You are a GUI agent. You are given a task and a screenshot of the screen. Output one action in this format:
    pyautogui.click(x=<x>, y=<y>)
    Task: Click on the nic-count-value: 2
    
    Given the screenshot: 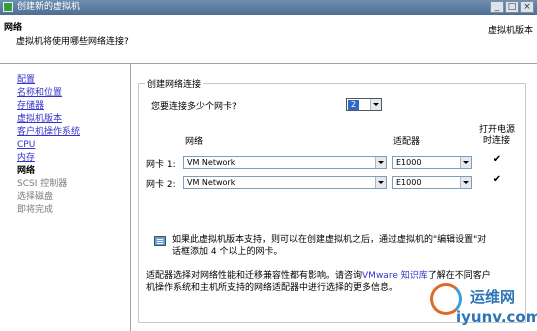 What is the action you would take?
    pyautogui.click(x=354, y=105)
    